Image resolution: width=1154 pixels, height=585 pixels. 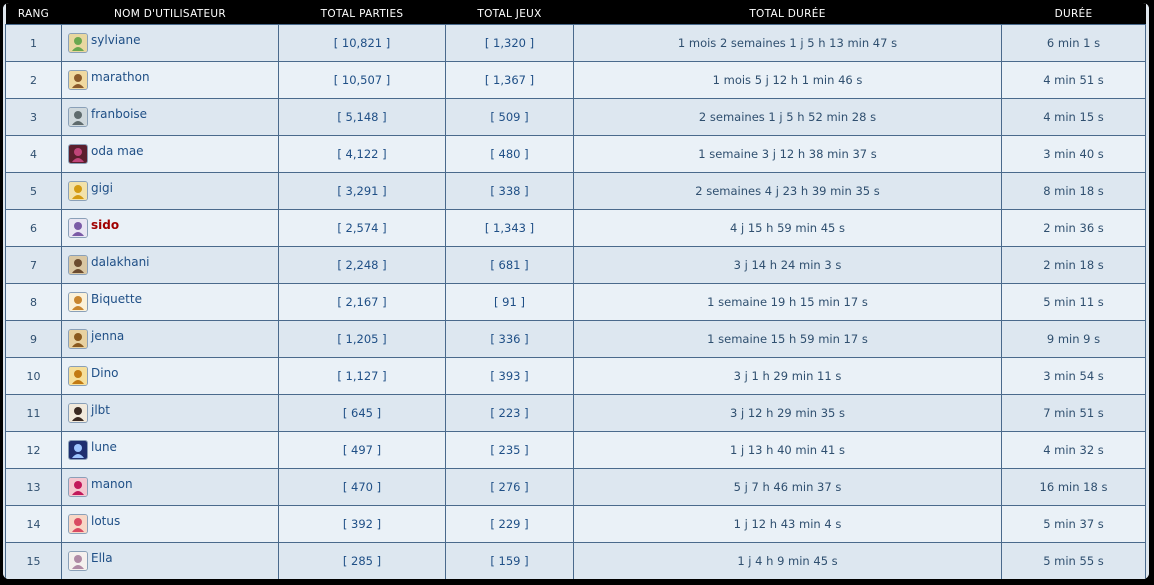 I want to click on angel-icon, so click(x=78, y=43).